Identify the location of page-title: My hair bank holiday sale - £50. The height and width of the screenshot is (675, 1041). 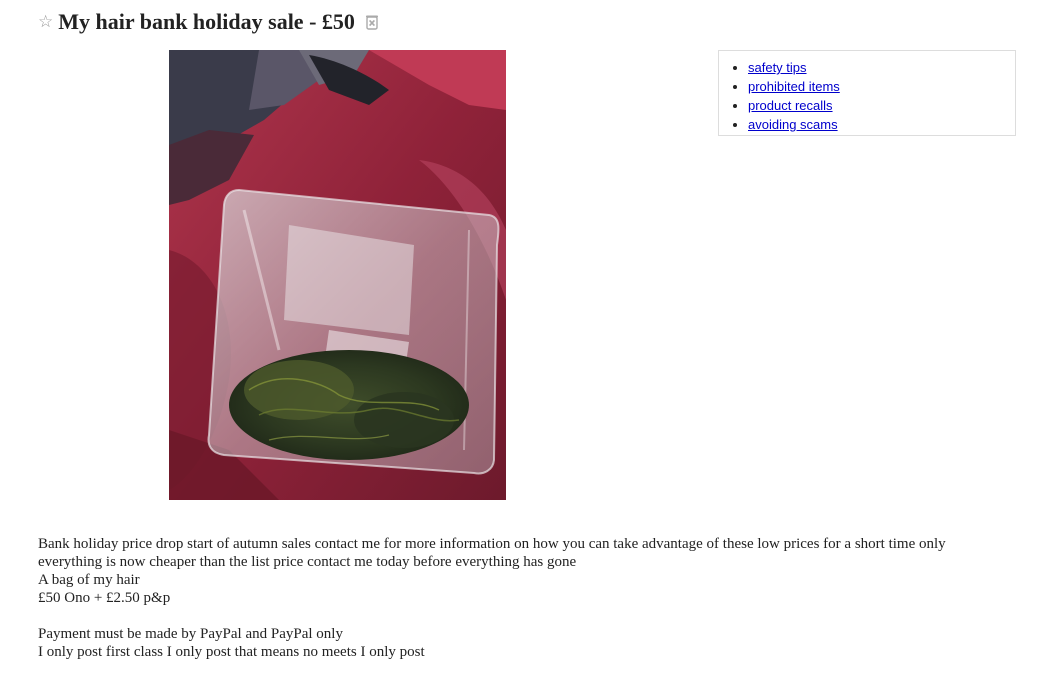
(206, 21).